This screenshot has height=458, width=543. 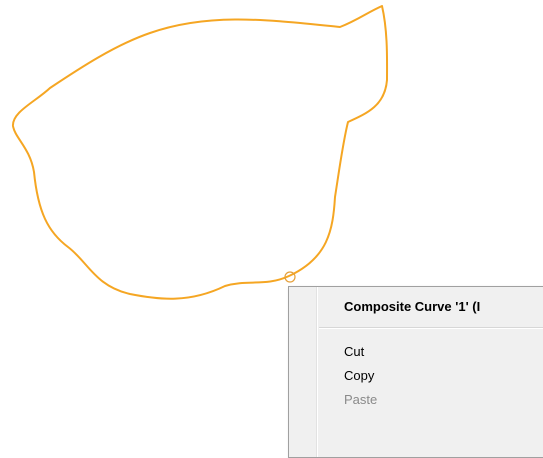 I want to click on menu-separator, so click(x=431, y=328).